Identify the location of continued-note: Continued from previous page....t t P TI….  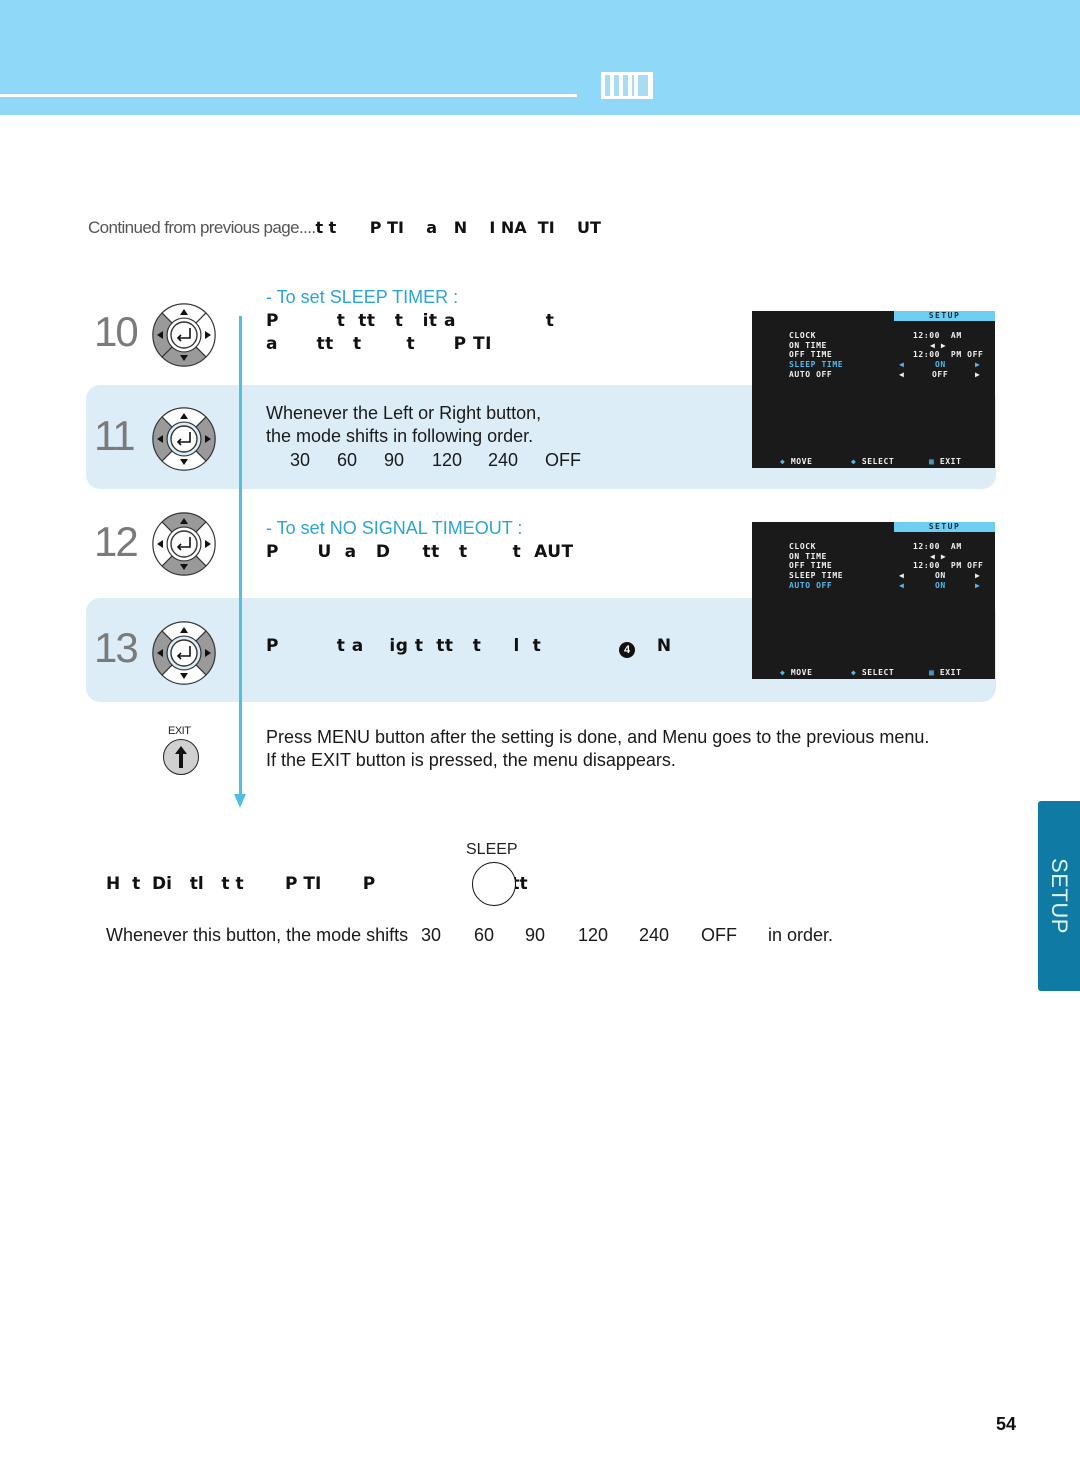
(344, 228).